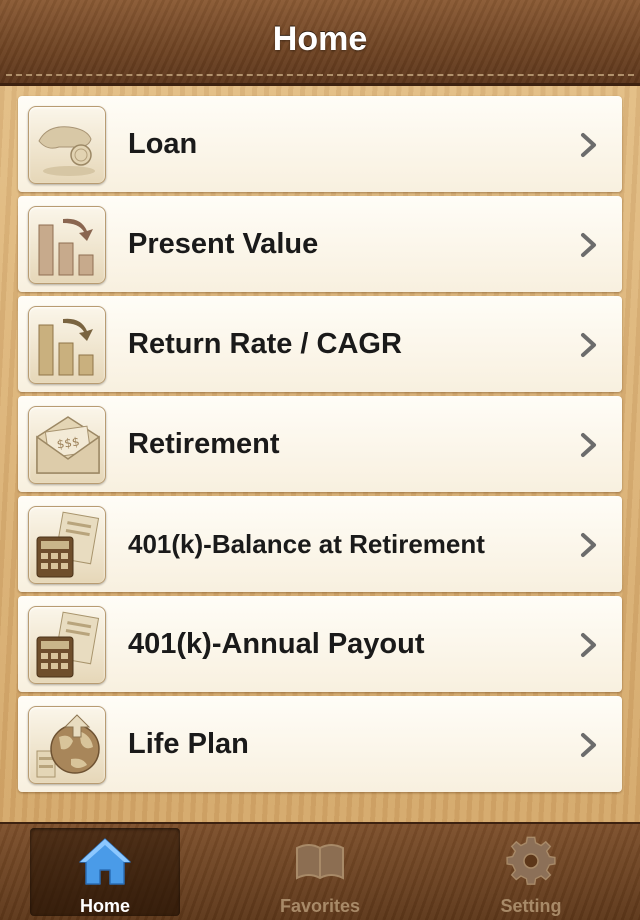 The height and width of the screenshot is (920, 640). I want to click on tab-label: Favorites, so click(320, 906).